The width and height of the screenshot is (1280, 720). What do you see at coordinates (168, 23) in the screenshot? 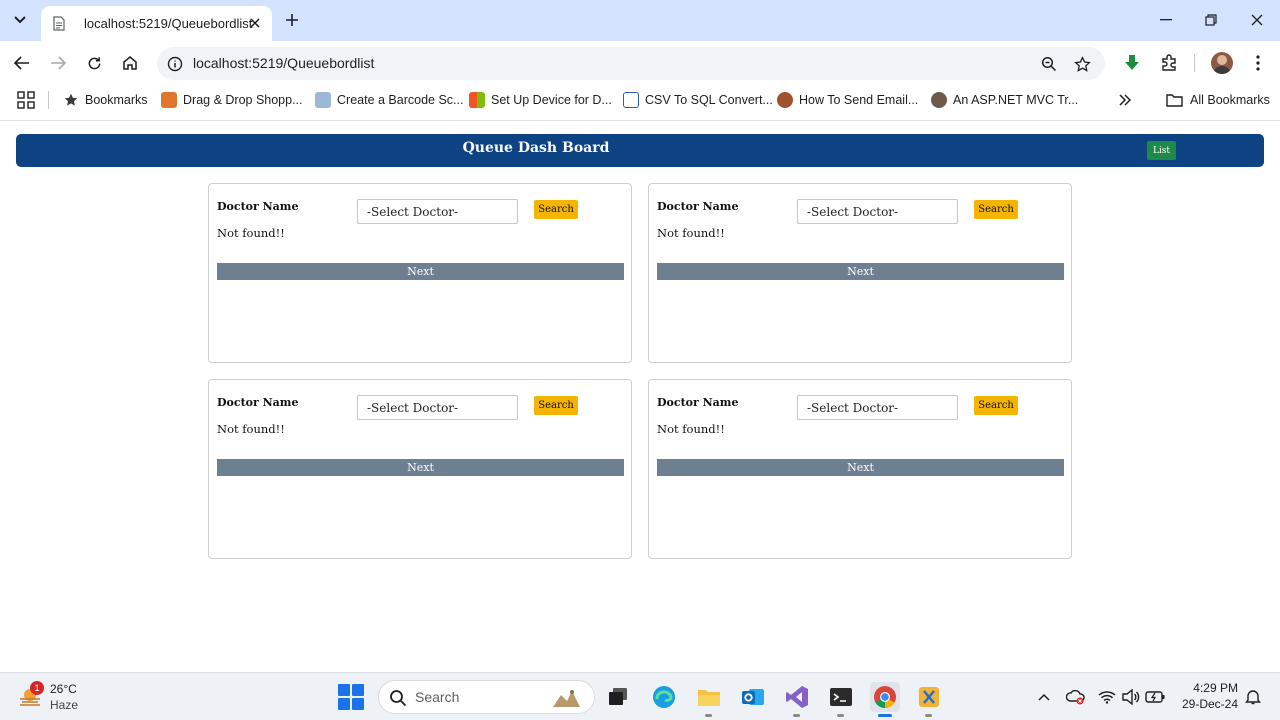
I see `tab-title: localhost:5219/Queuebordlist` at bounding box center [168, 23].